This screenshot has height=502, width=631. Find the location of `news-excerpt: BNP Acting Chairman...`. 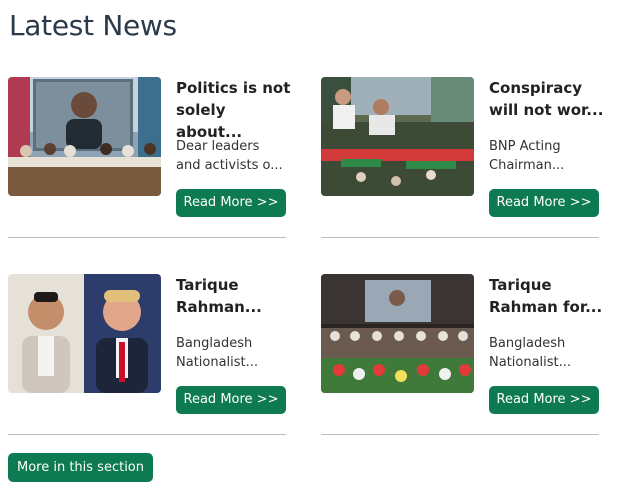

news-excerpt: BNP Acting Chairman... is located at coordinates (527, 156).